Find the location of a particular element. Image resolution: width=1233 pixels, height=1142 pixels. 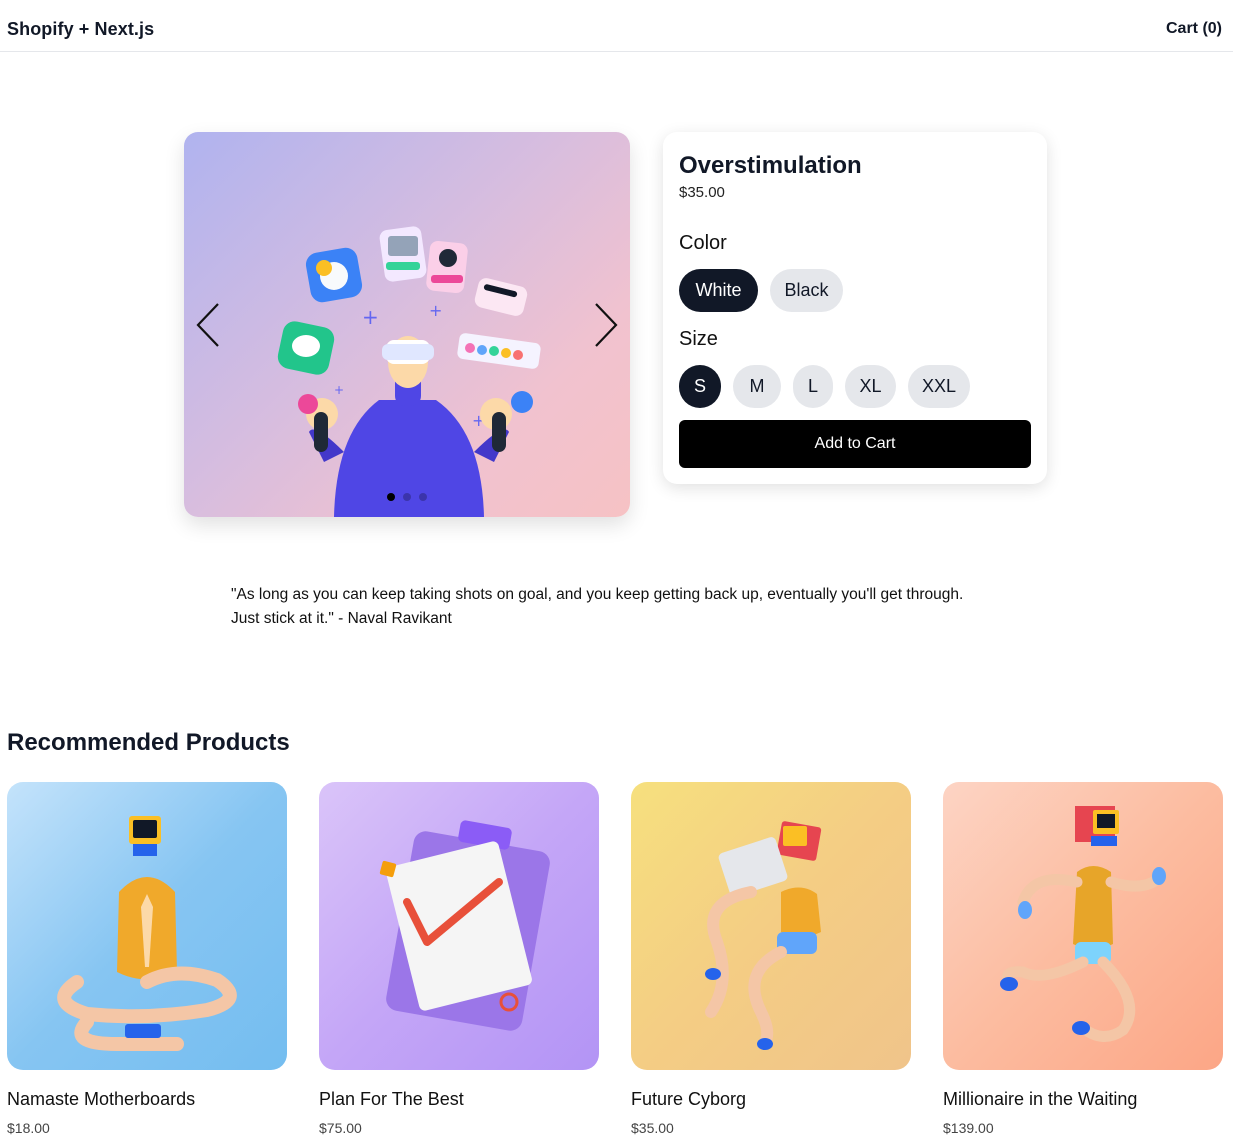

vr-character-illustration: + + + + is located at coordinates (409, 371).